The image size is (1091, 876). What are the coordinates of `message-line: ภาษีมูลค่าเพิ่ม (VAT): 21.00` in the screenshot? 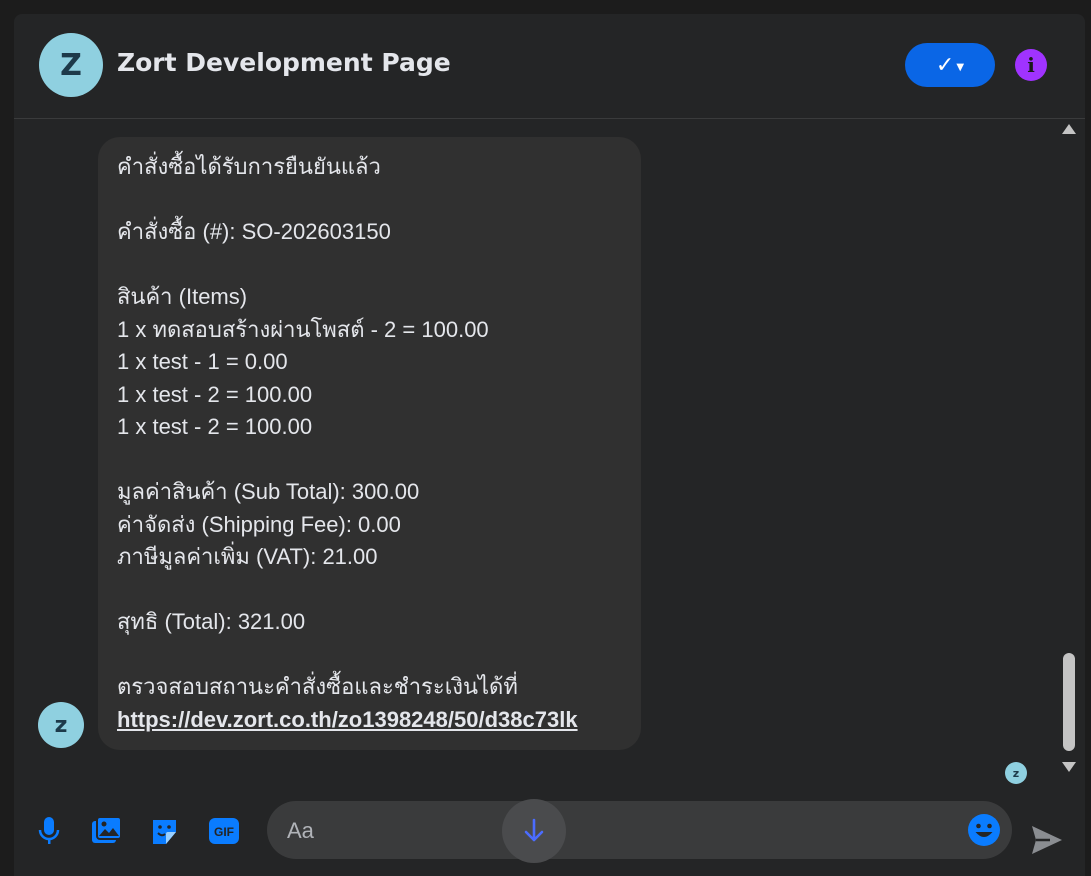 It's located at (247, 556).